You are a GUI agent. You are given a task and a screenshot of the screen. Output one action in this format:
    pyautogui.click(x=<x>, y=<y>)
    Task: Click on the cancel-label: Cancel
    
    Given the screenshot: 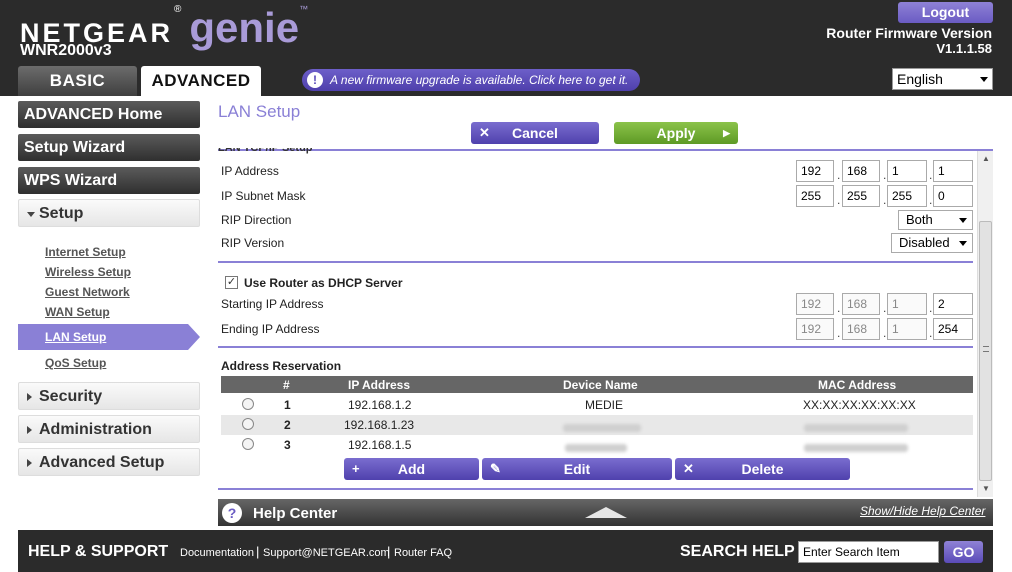 What is the action you would take?
    pyautogui.click(x=535, y=133)
    